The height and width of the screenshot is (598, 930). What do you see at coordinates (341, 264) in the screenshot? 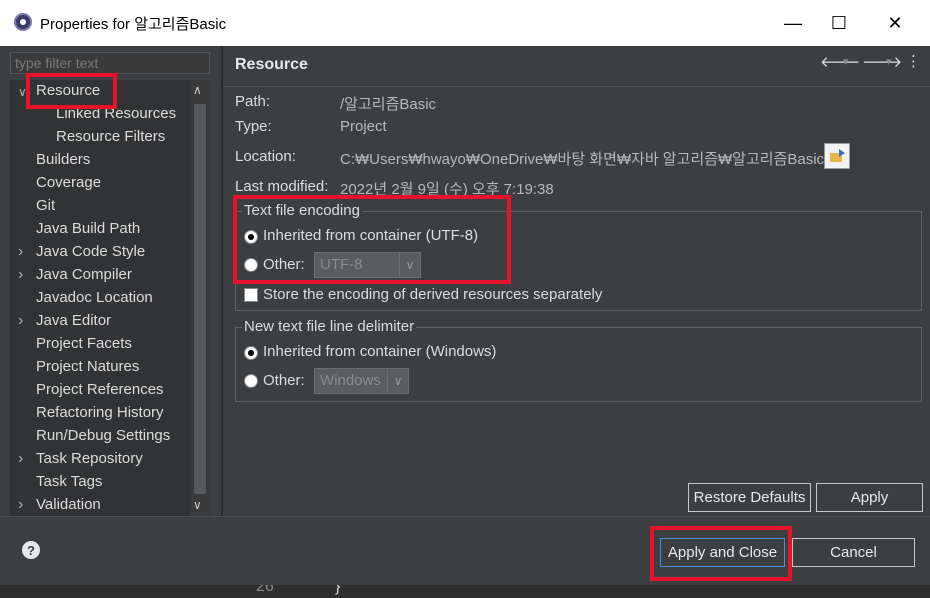
I see `encoding-other-select-value: UTF-8` at bounding box center [341, 264].